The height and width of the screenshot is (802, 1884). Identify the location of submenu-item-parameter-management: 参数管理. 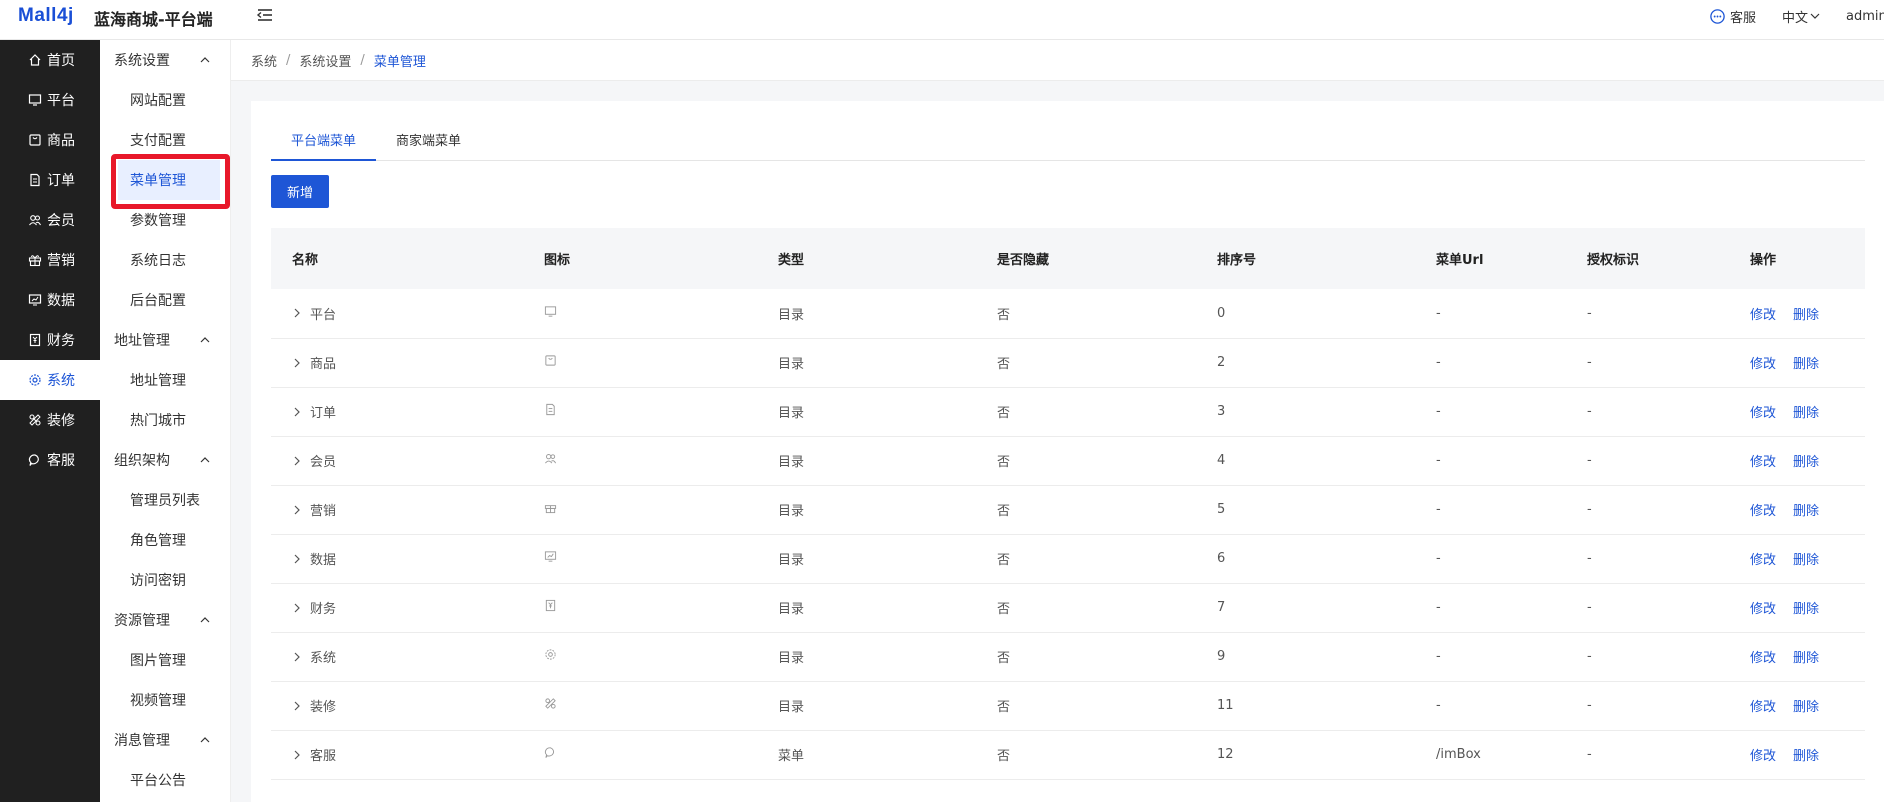
(165, 220).